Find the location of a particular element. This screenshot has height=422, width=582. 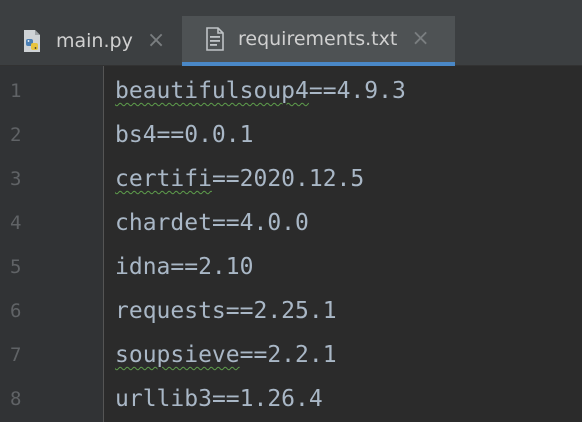

package-version: ==2.10 is located at coordinates (212, 267).